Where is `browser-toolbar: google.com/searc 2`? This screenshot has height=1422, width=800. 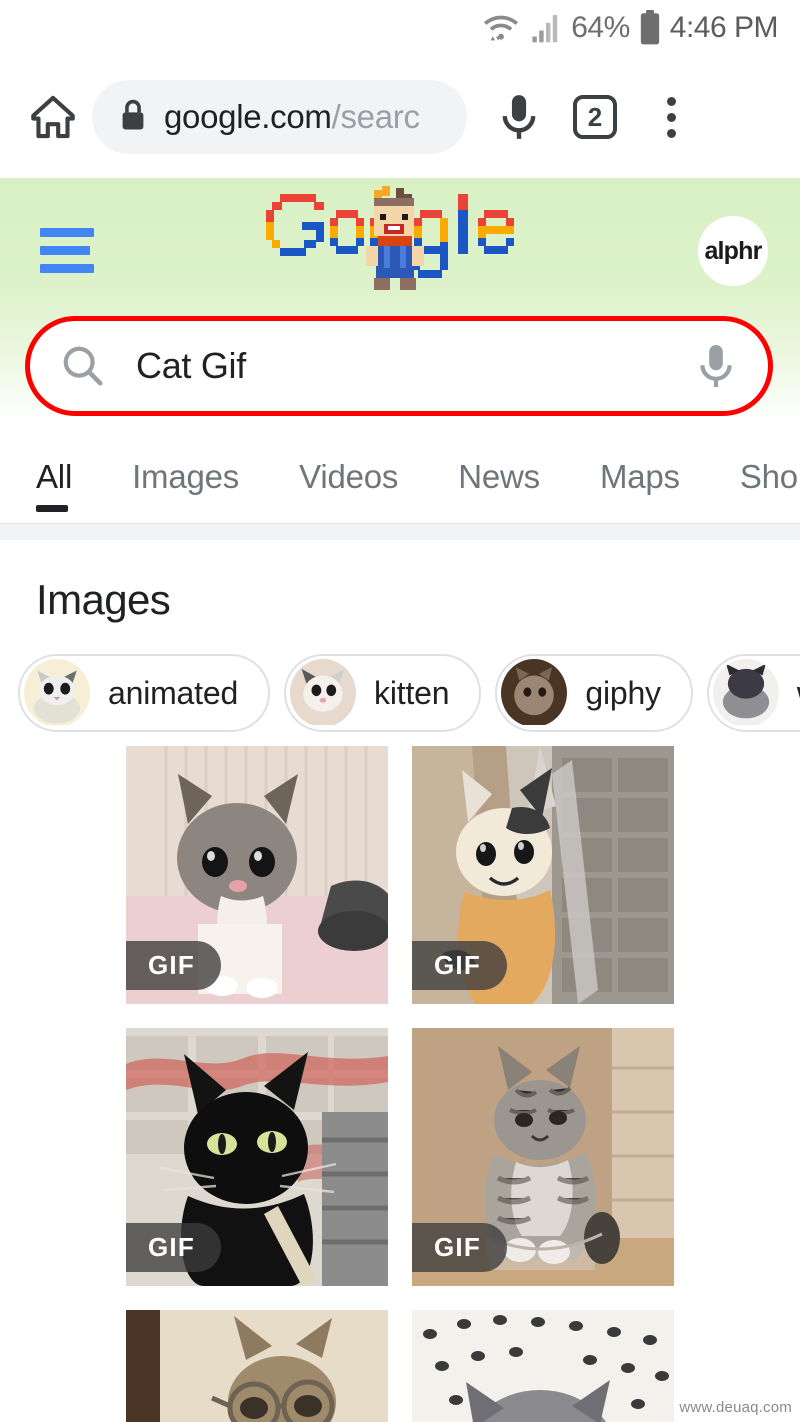 browser-toolbar: google.com/searc 2 is located at coordinates (400, 117).